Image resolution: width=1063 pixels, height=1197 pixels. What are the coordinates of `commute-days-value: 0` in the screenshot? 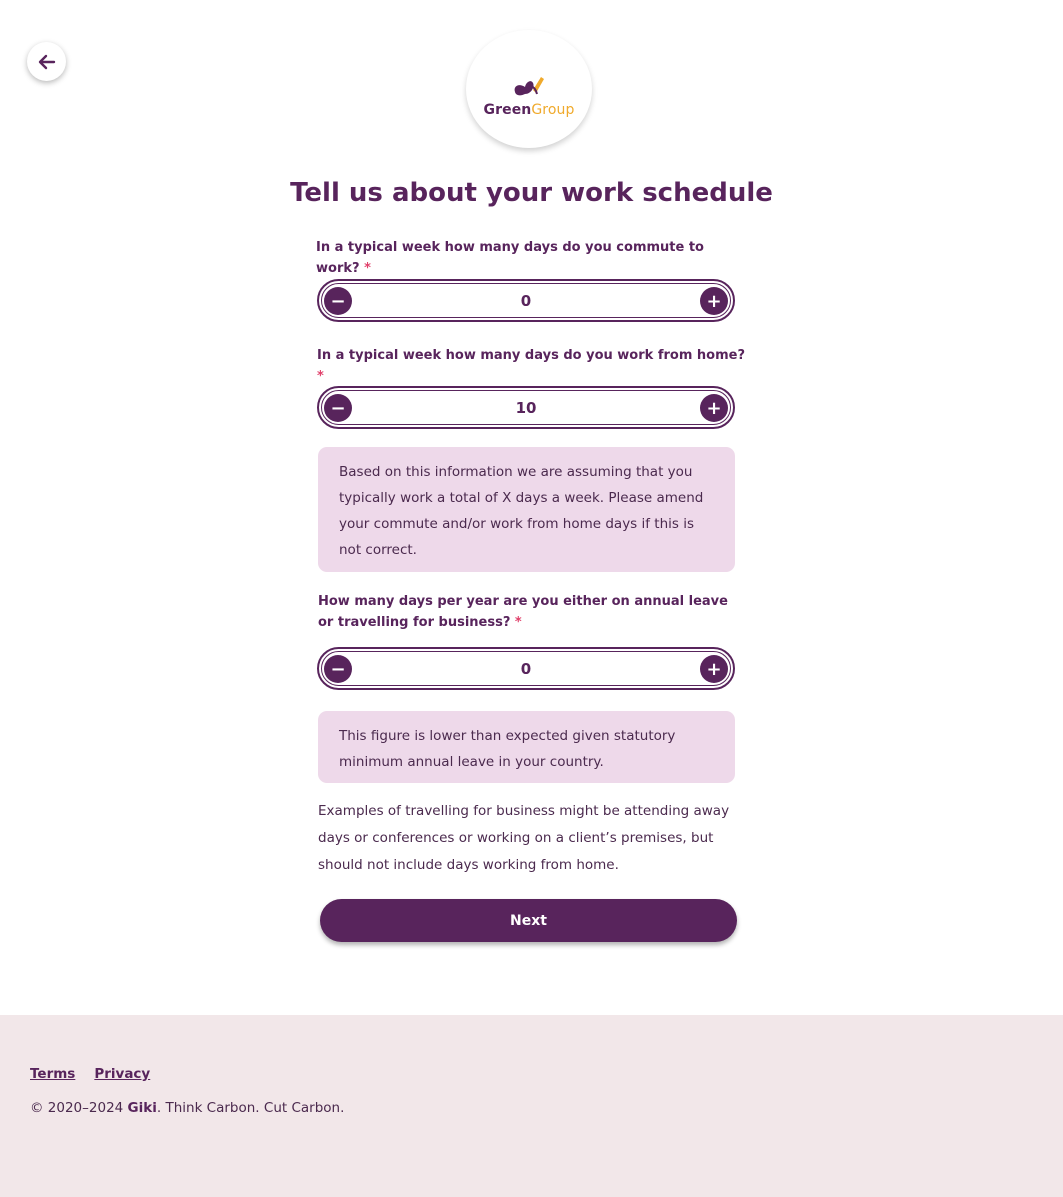 It's located at (526, 301).